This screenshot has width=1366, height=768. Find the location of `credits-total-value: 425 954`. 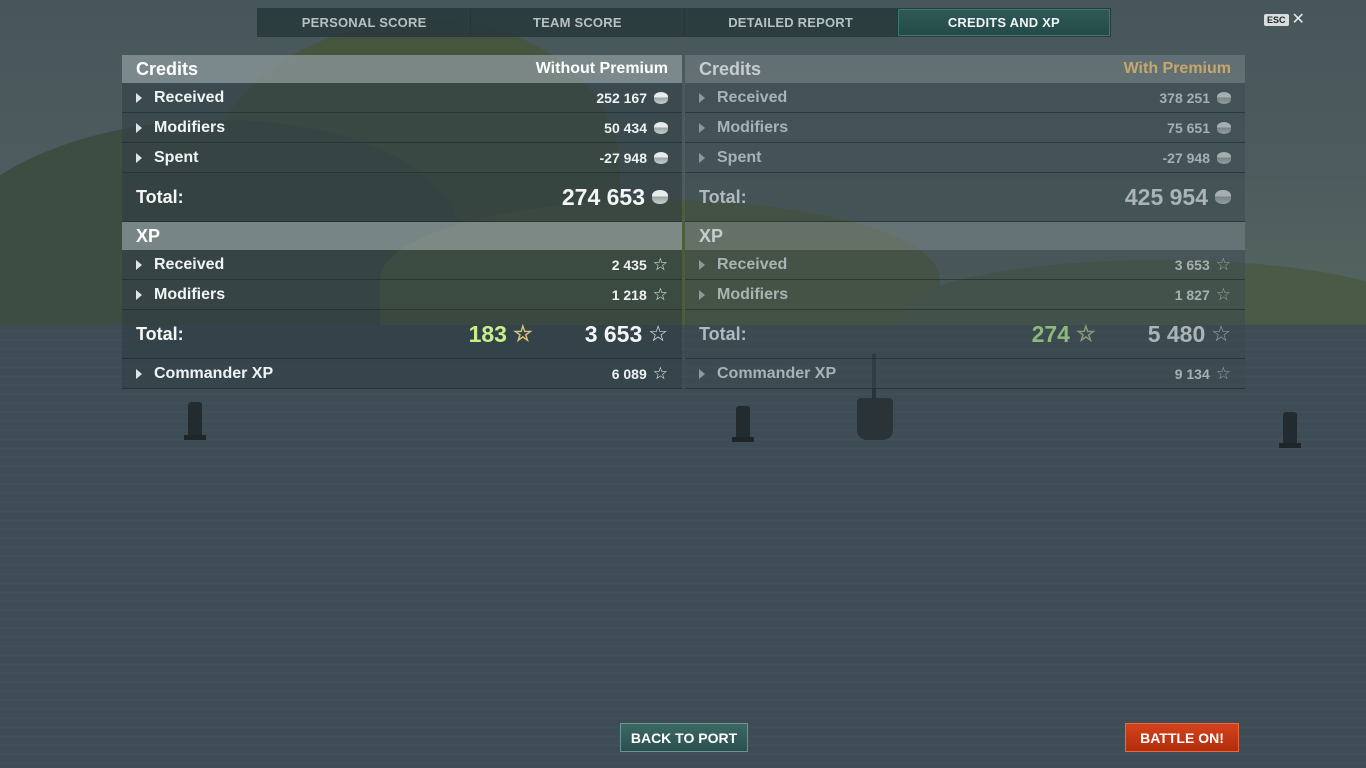

credits-total-value: 425 954 is located at coordinates (1166, 196).